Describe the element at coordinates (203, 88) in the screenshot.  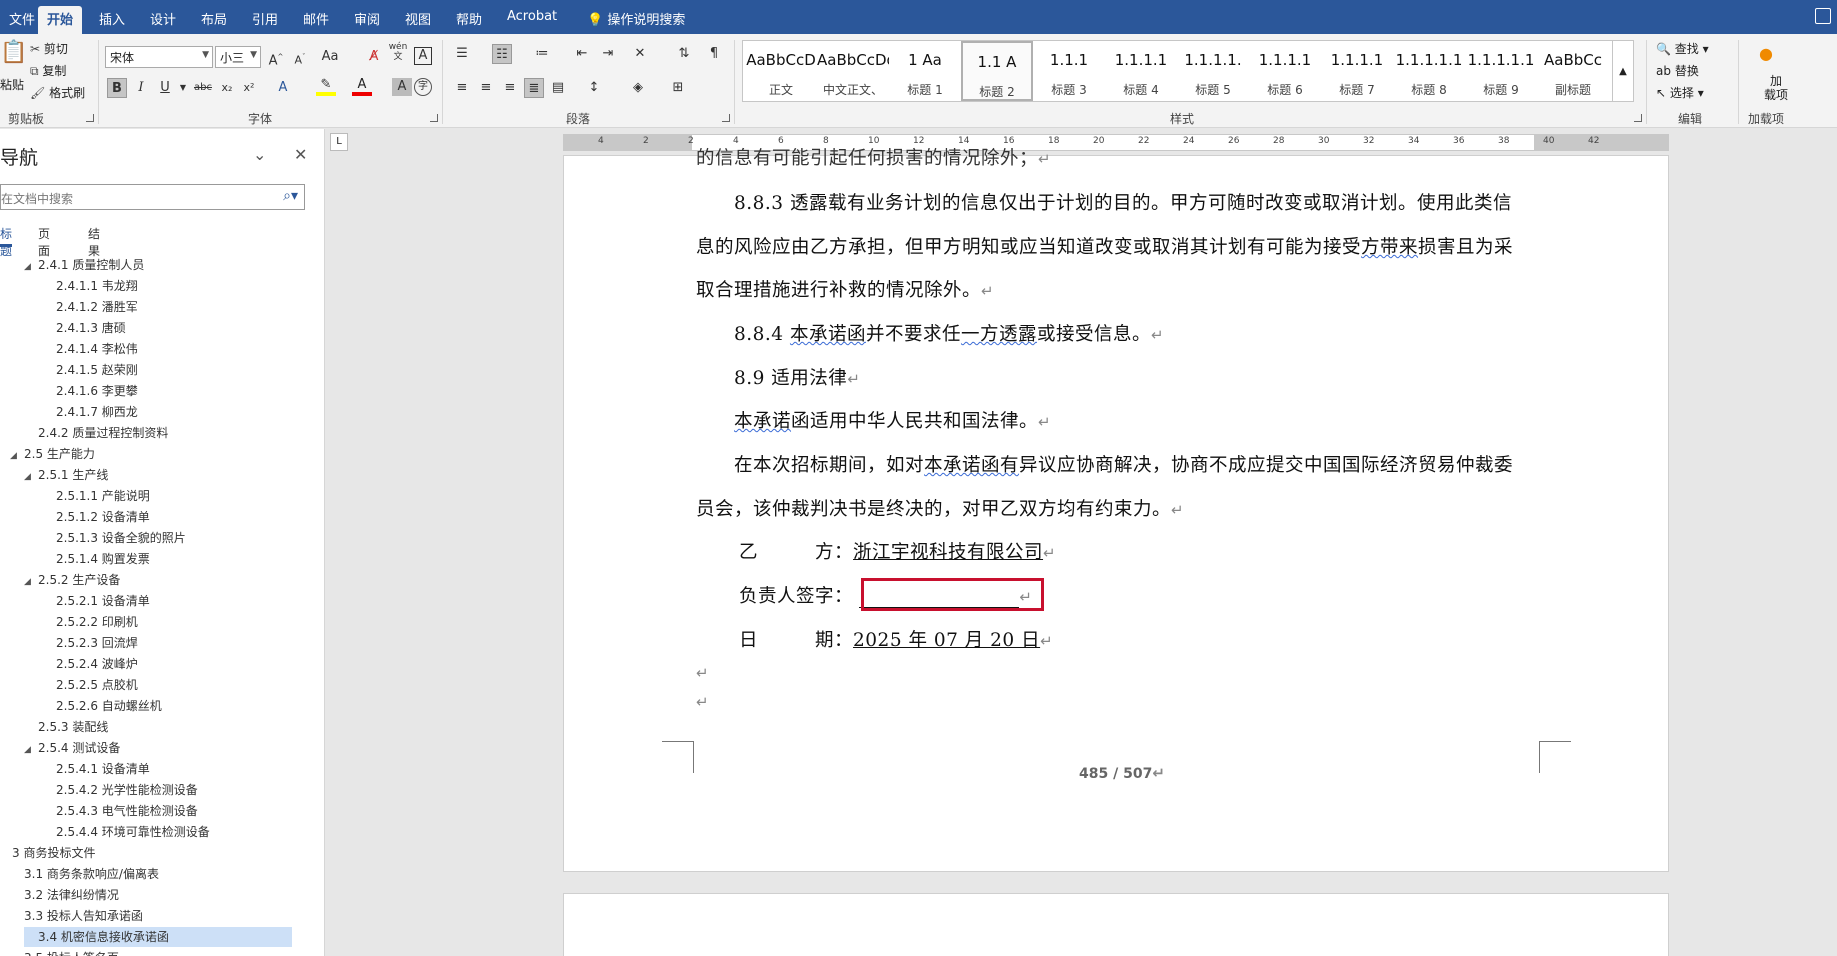
I see `strikethrough-button: abc` at that location.